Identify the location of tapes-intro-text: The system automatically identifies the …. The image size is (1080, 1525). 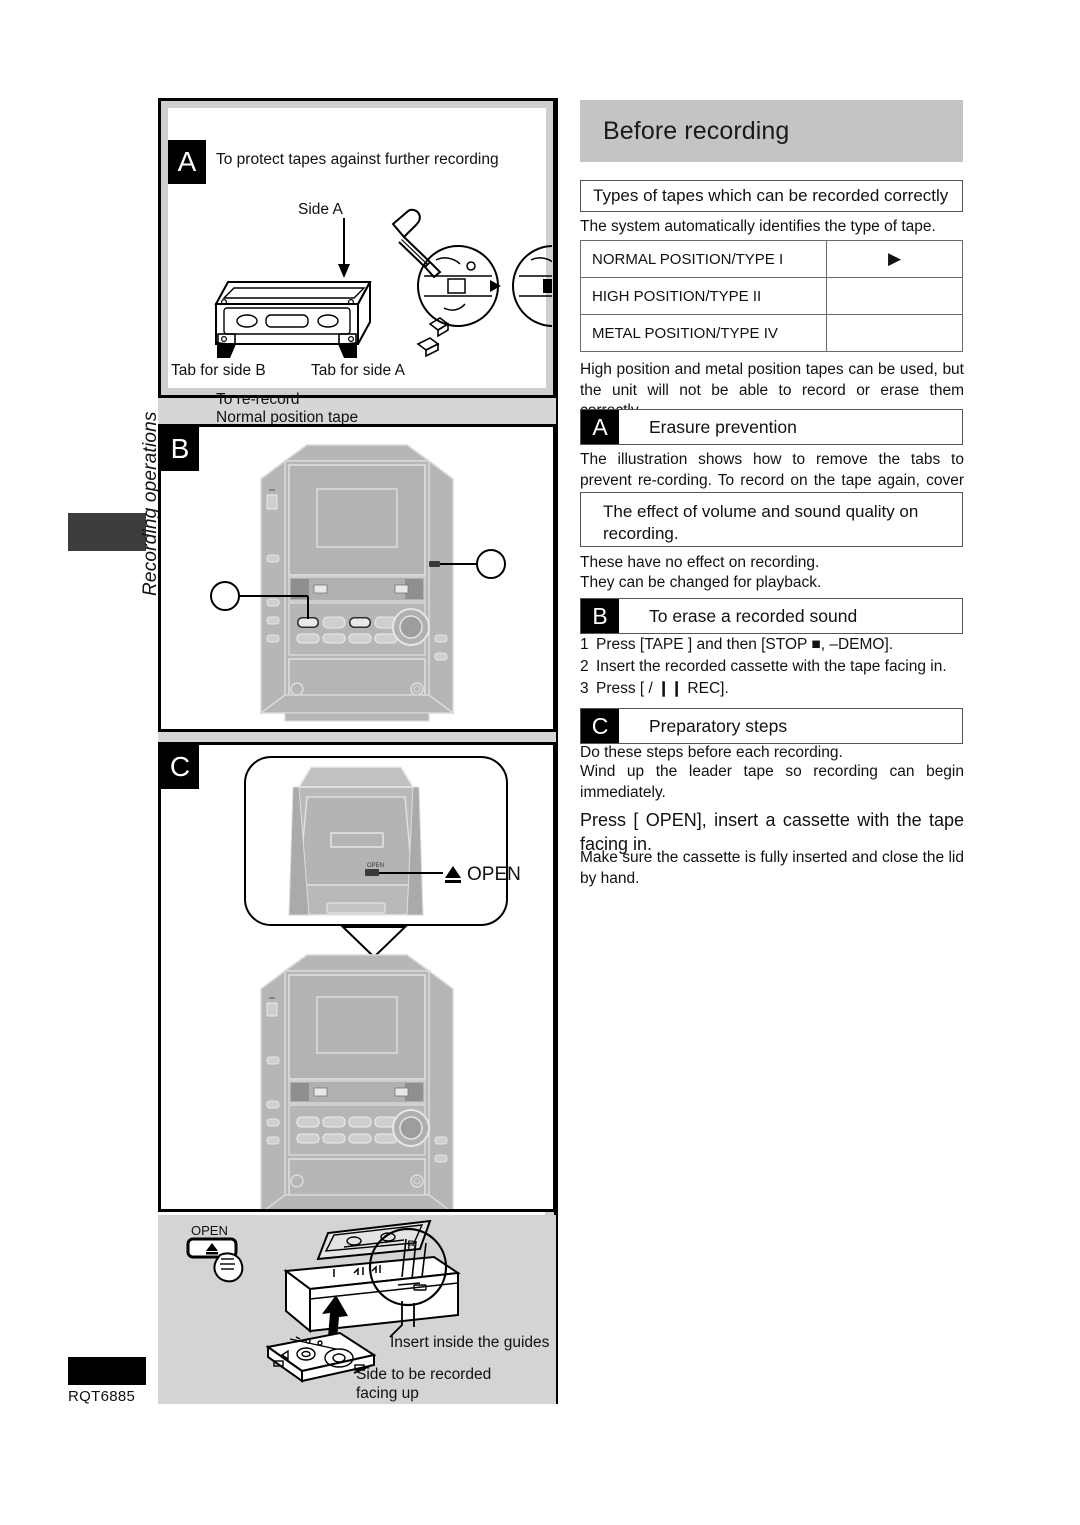
(758, 226).